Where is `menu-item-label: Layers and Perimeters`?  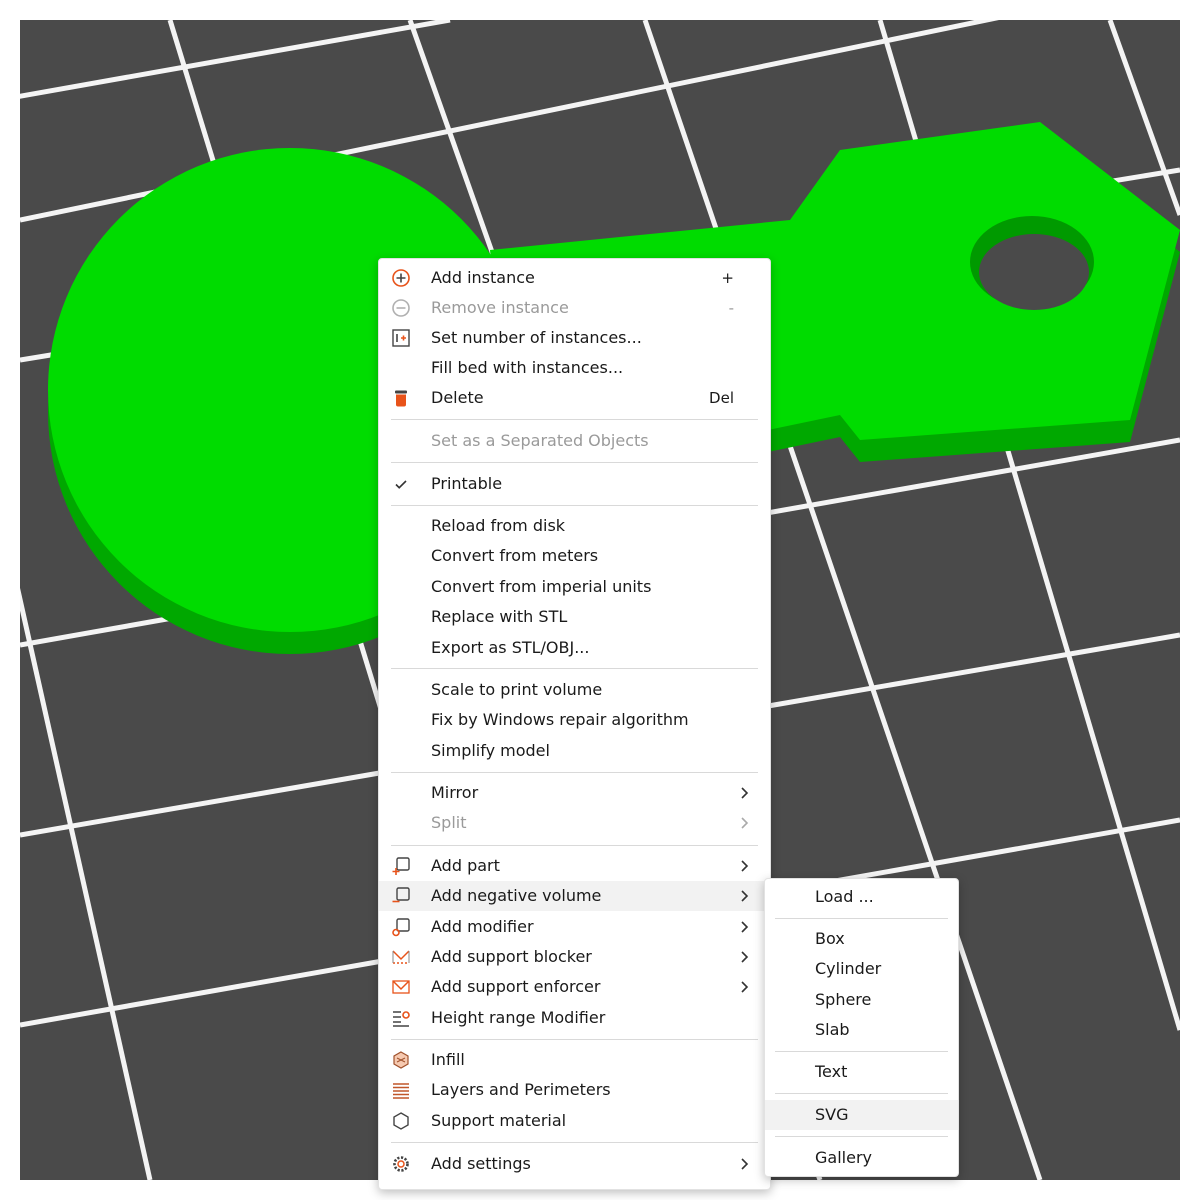
menu-item-label: Layers and Perimeters is located at coordinates (521, 1089).